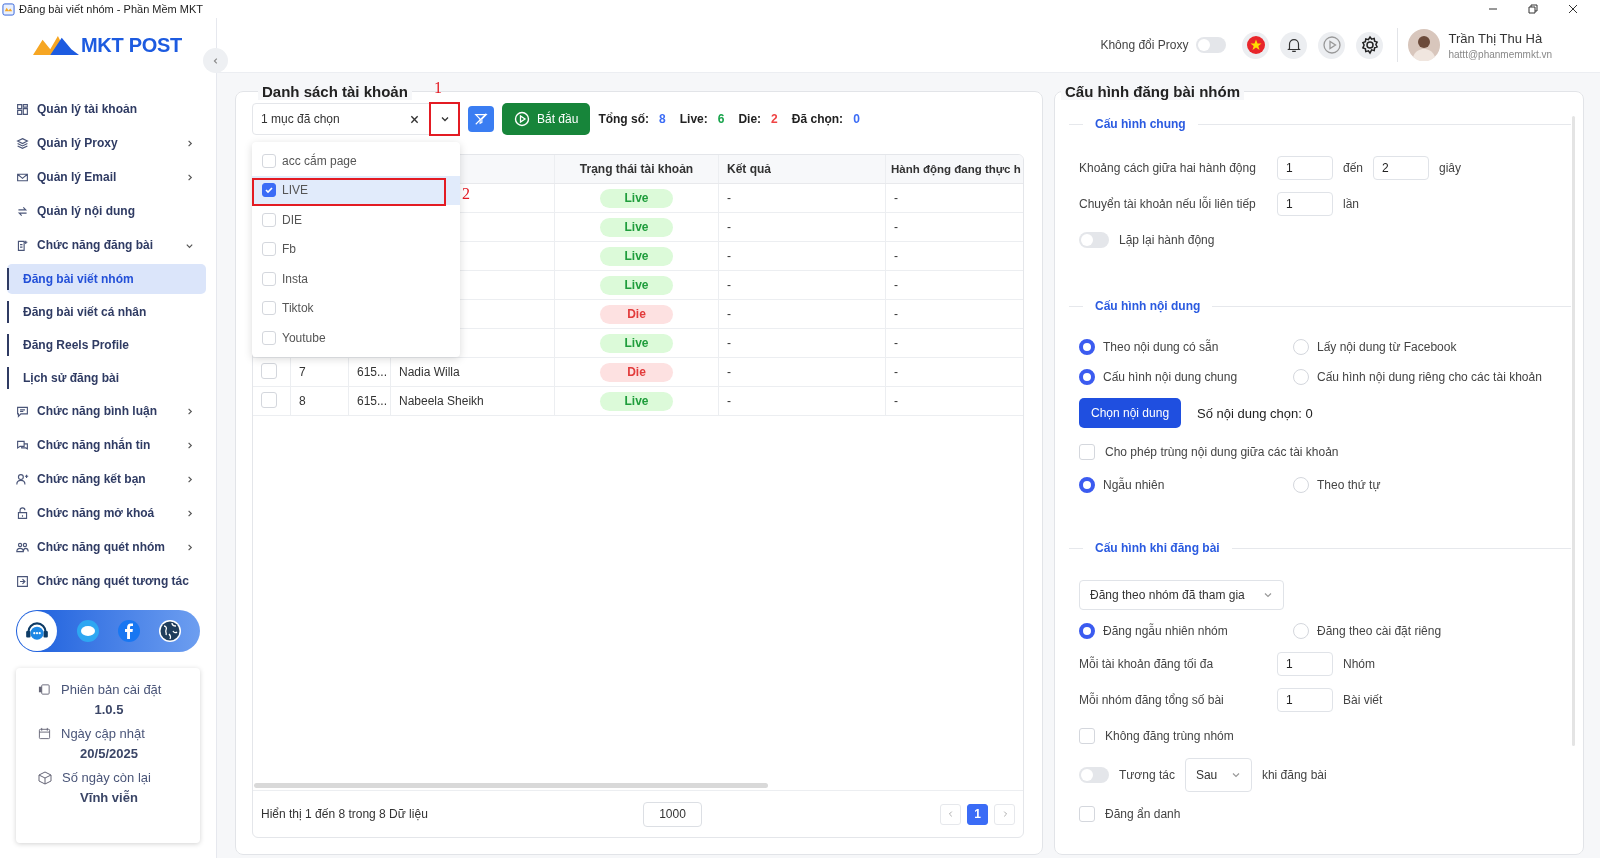 Image resolution: width=1600 pixels, height=858 pixels. Describe the element at coordinates (108, 547) in the screenshot. I see `sidebar-item: Chức năng quét nhóm` at that location.